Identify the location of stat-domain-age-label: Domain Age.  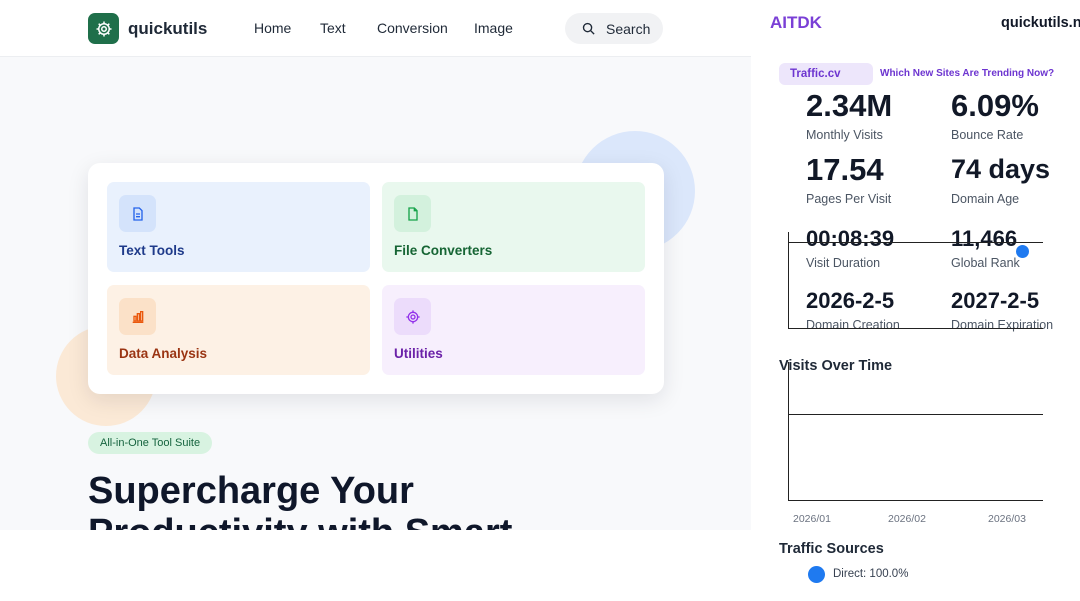
(985, 199).